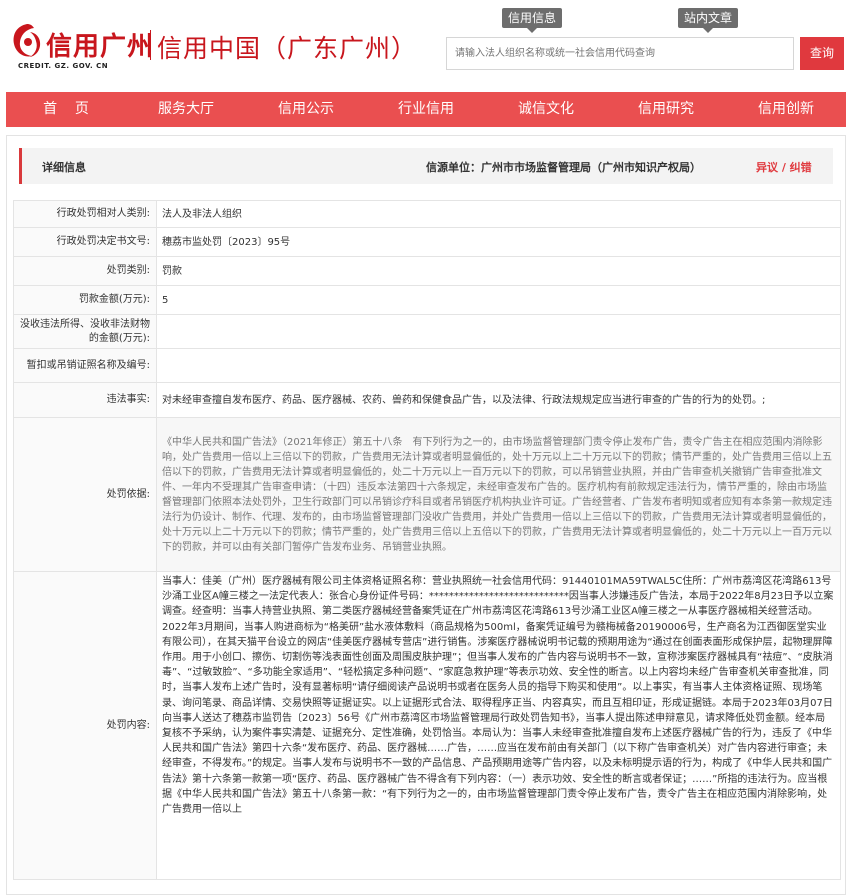  I want to click on table-row: 行政处罚决定书文号: 穗荔市监处罚〔2023〕95号, so click(427, 242).